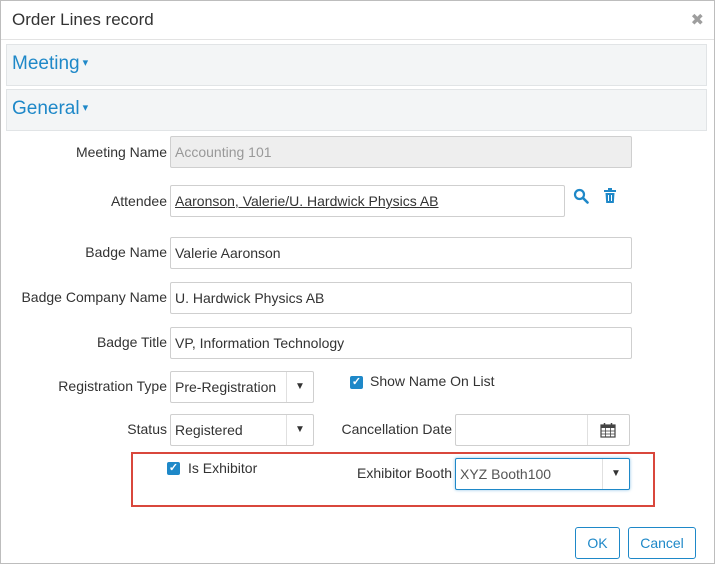 This screenshot has height=564, width=715. Describe the element at coordinates (223, 468) in the screenshot. I see `is-exhibitor-label: Is Exhibitor` at that location.